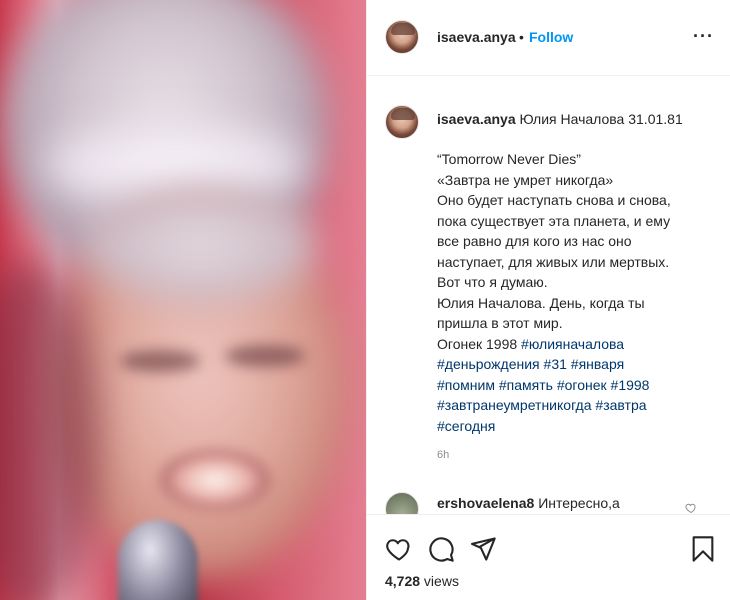 This screenshot has width=730, height=600. I want to click on caption-line: “Tomorrow Never Dies”, so click(509, 159).